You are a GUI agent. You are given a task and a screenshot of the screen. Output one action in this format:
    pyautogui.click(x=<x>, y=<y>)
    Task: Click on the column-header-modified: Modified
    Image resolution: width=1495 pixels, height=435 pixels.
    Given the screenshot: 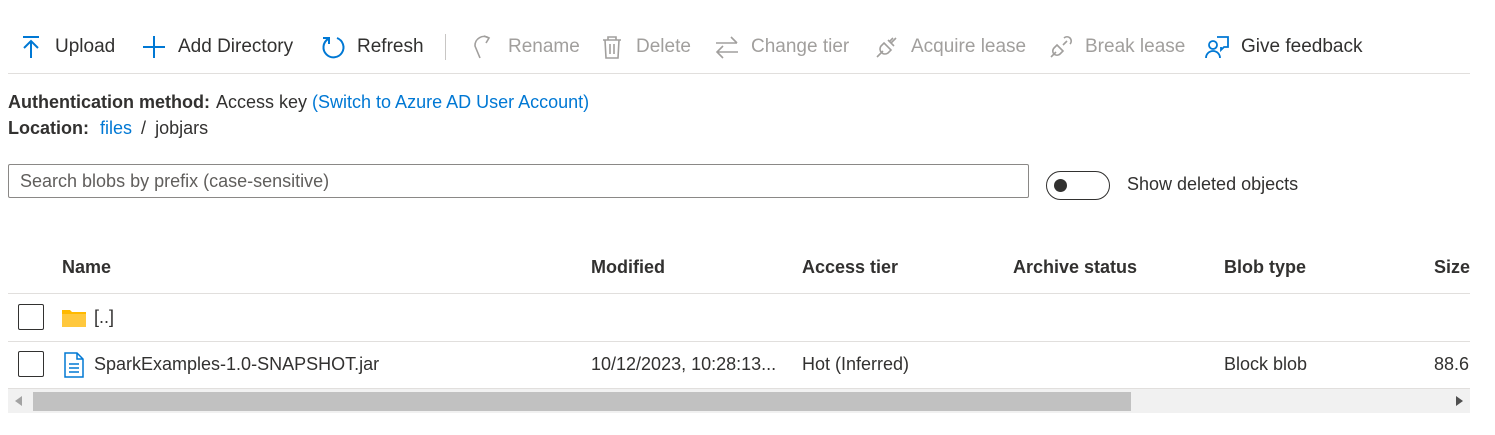 What is the action you would take?
    pyautogui.click(x=628, y=267)
    